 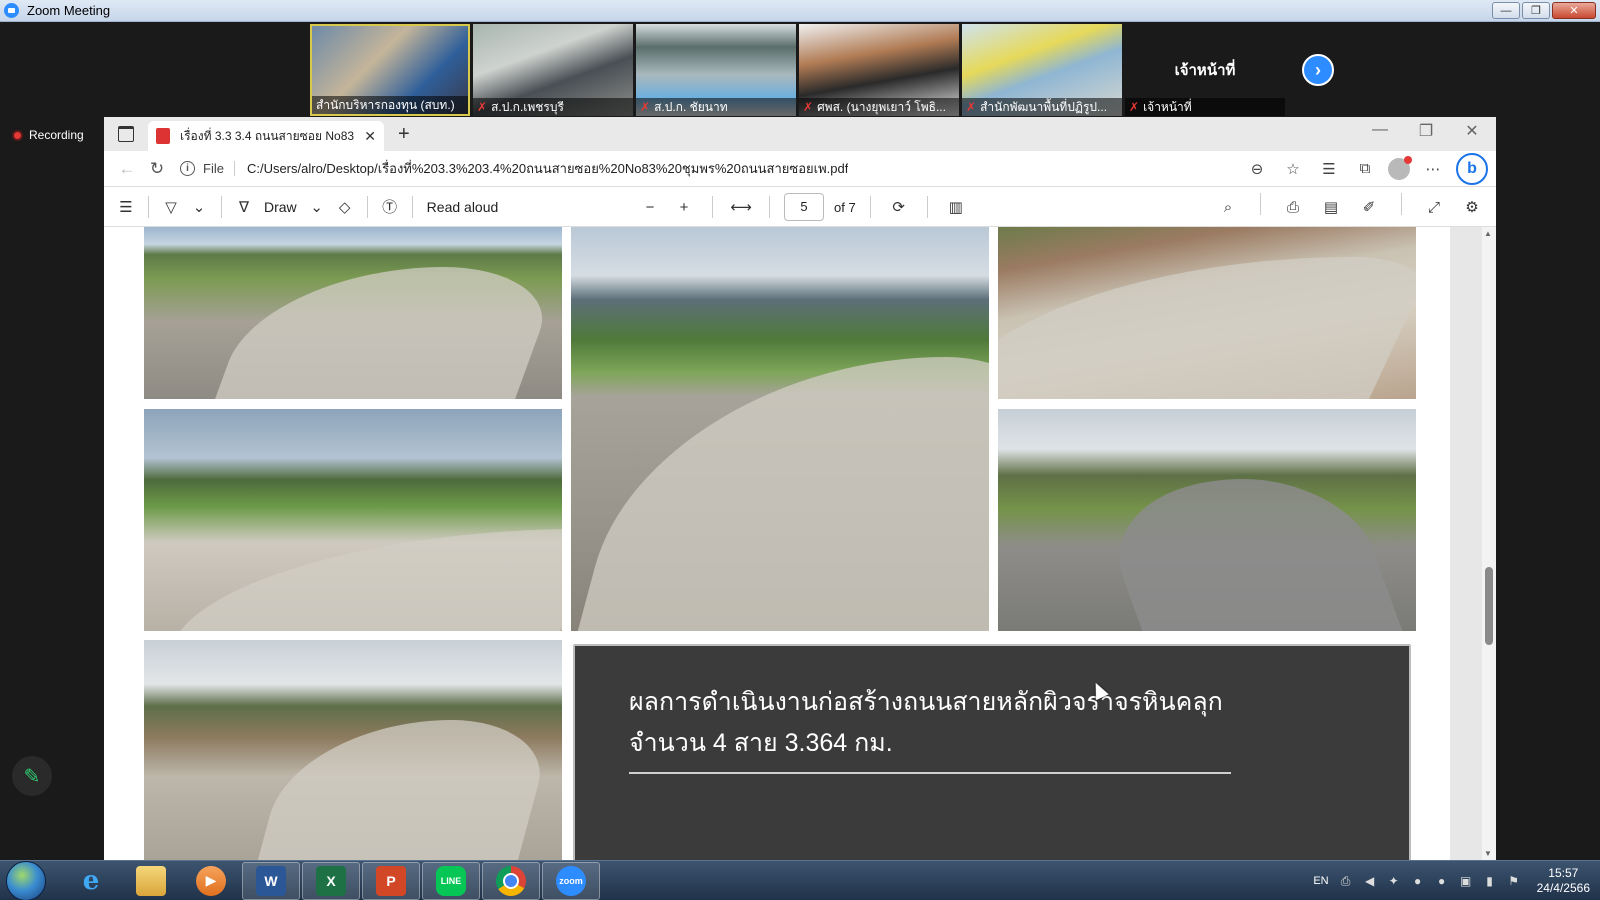 I want to click on summary-line-2: จำนวน 4 สาย 3.364 กม., so click(x=761, y=743).